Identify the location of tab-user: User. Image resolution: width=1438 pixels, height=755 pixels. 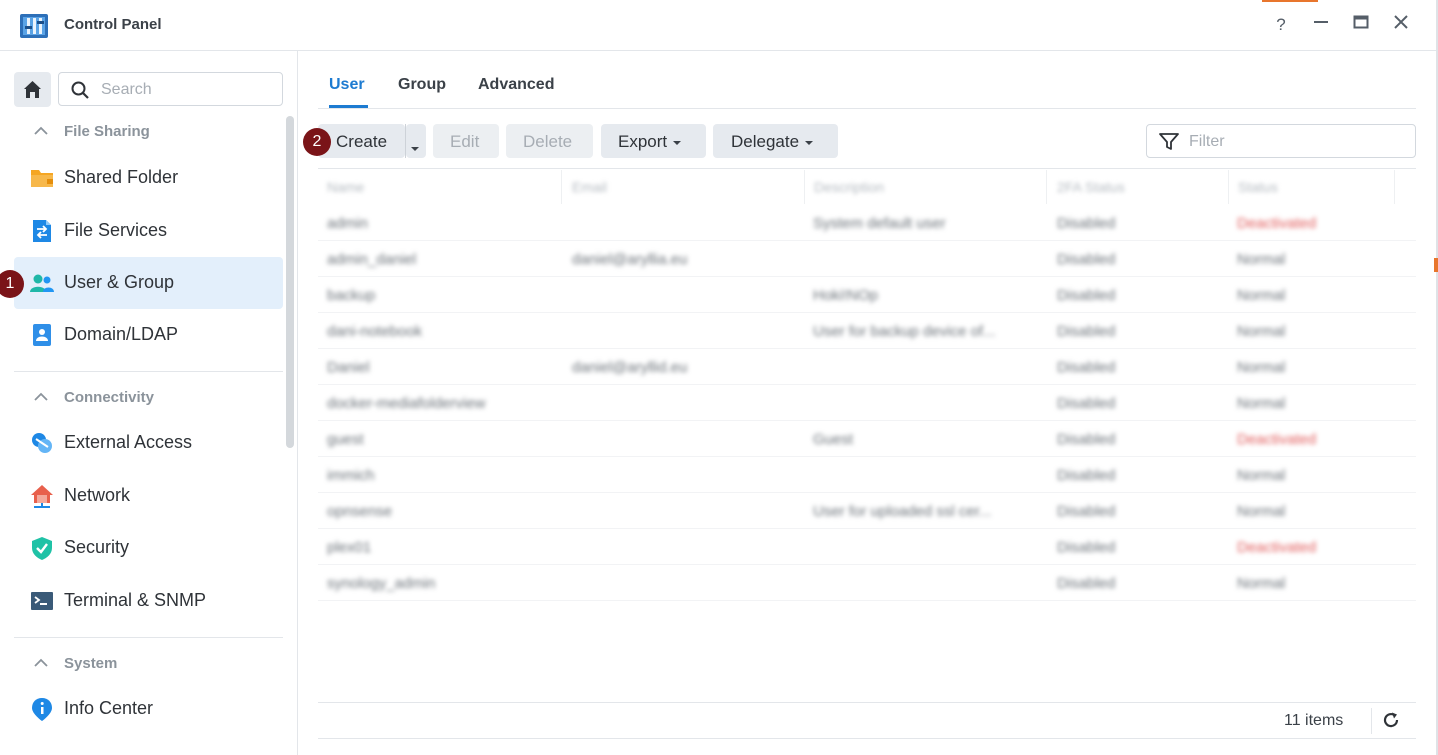
(347, 85).